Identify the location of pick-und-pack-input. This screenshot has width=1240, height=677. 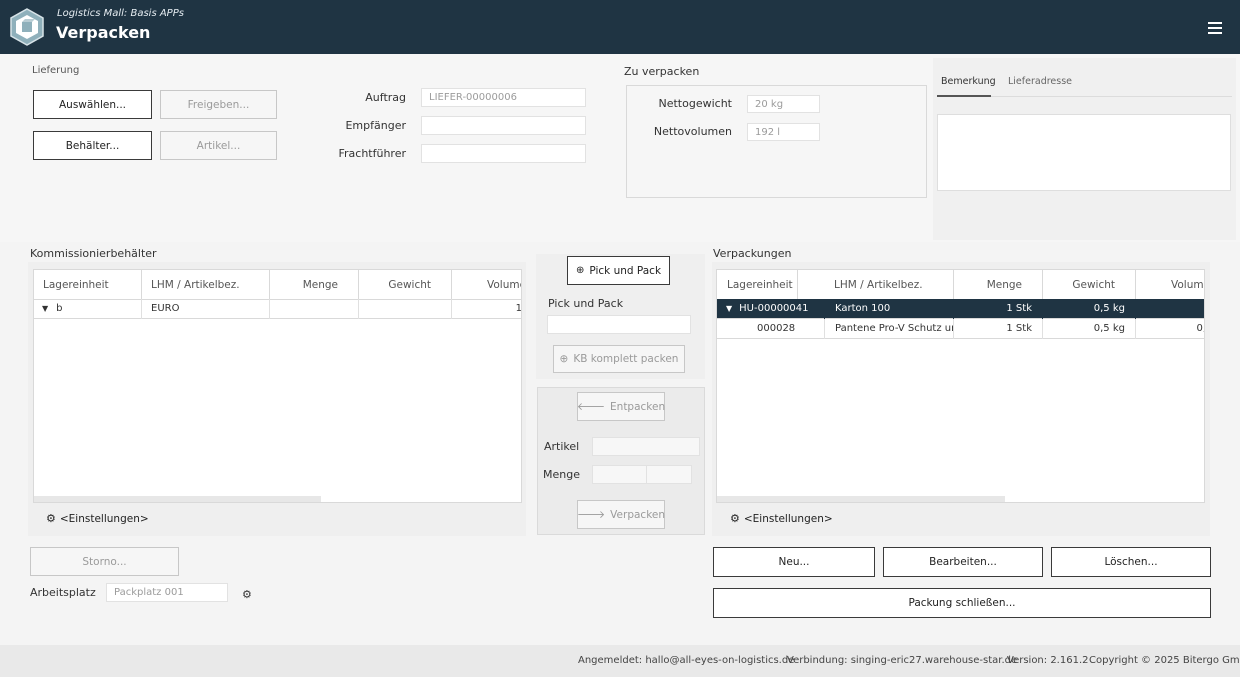
(619, 324).